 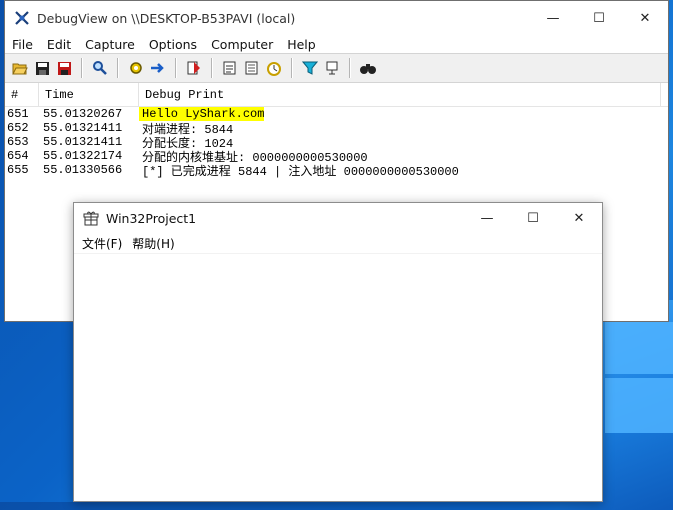 What do you see at coordinates (336, 114) in the screenshot?
I see `log-row: 651 55.01320267 Hello LyShark.com` at bounding box center [336, 114].